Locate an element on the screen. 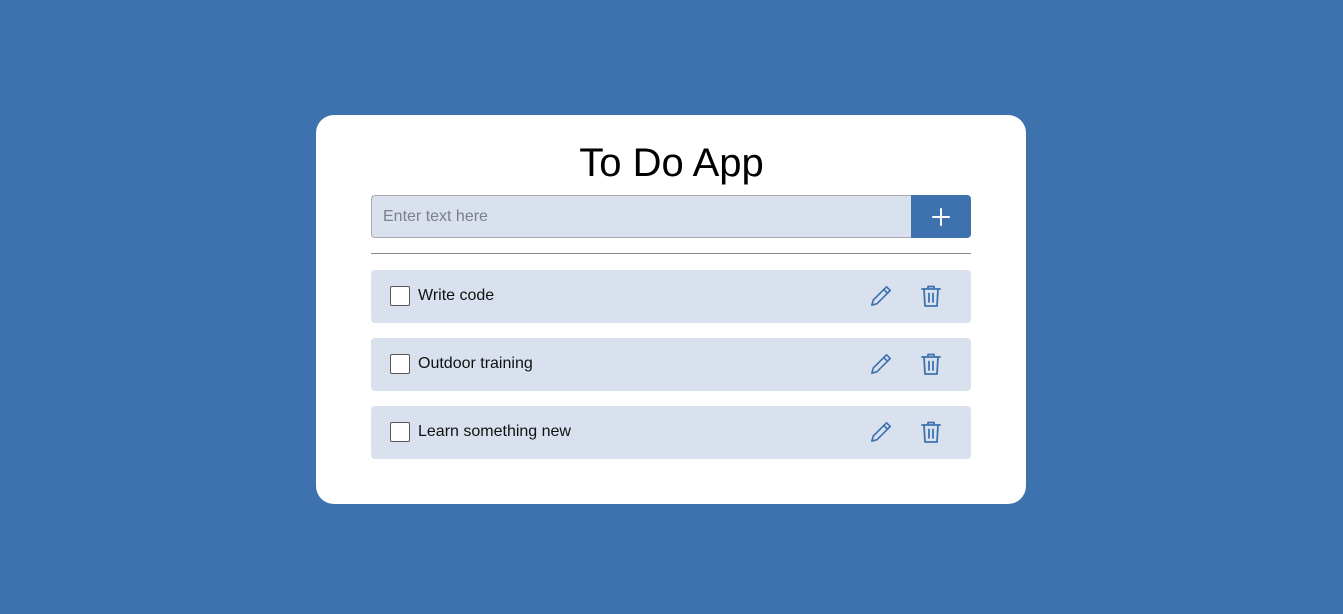 The width and height of the screenshot is (1343, 614). add-todo-button is located at coordinates (941, 216).